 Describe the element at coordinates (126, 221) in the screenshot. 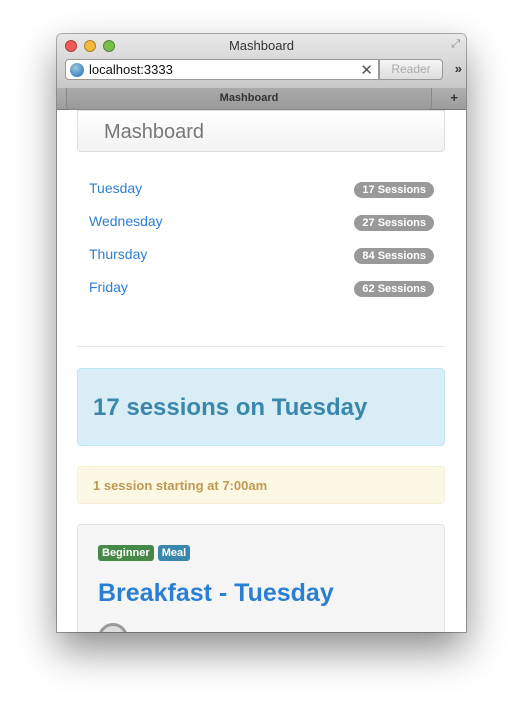

I see `day-link: Wednesday` at that location.